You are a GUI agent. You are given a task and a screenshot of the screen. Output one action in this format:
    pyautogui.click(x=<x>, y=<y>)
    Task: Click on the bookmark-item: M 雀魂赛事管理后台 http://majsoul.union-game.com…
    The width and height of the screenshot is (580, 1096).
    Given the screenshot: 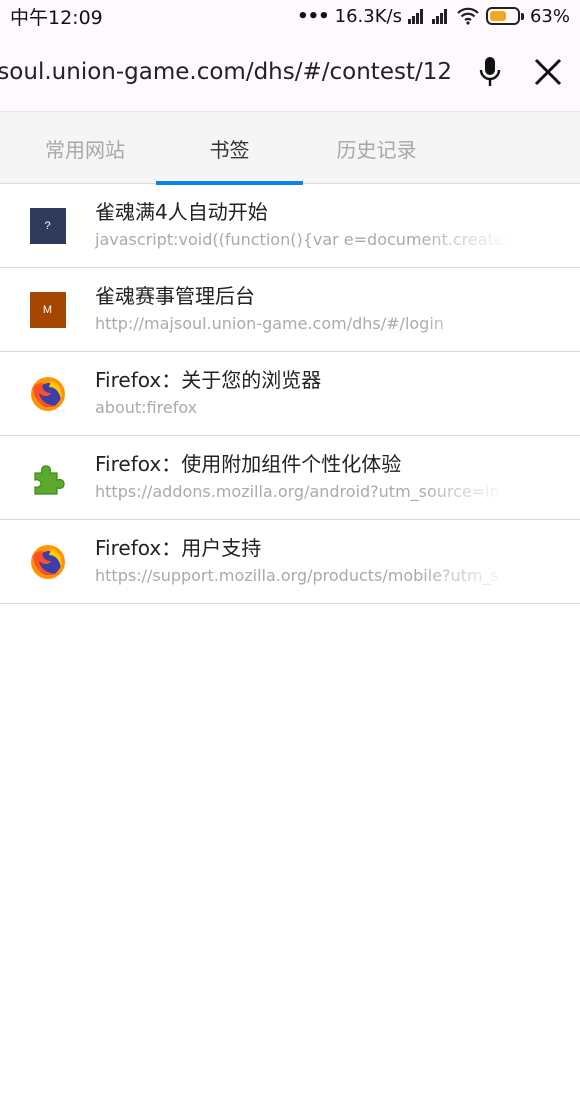 What is the action you would take?
    pyautogui.click(x=290, y=310)
    